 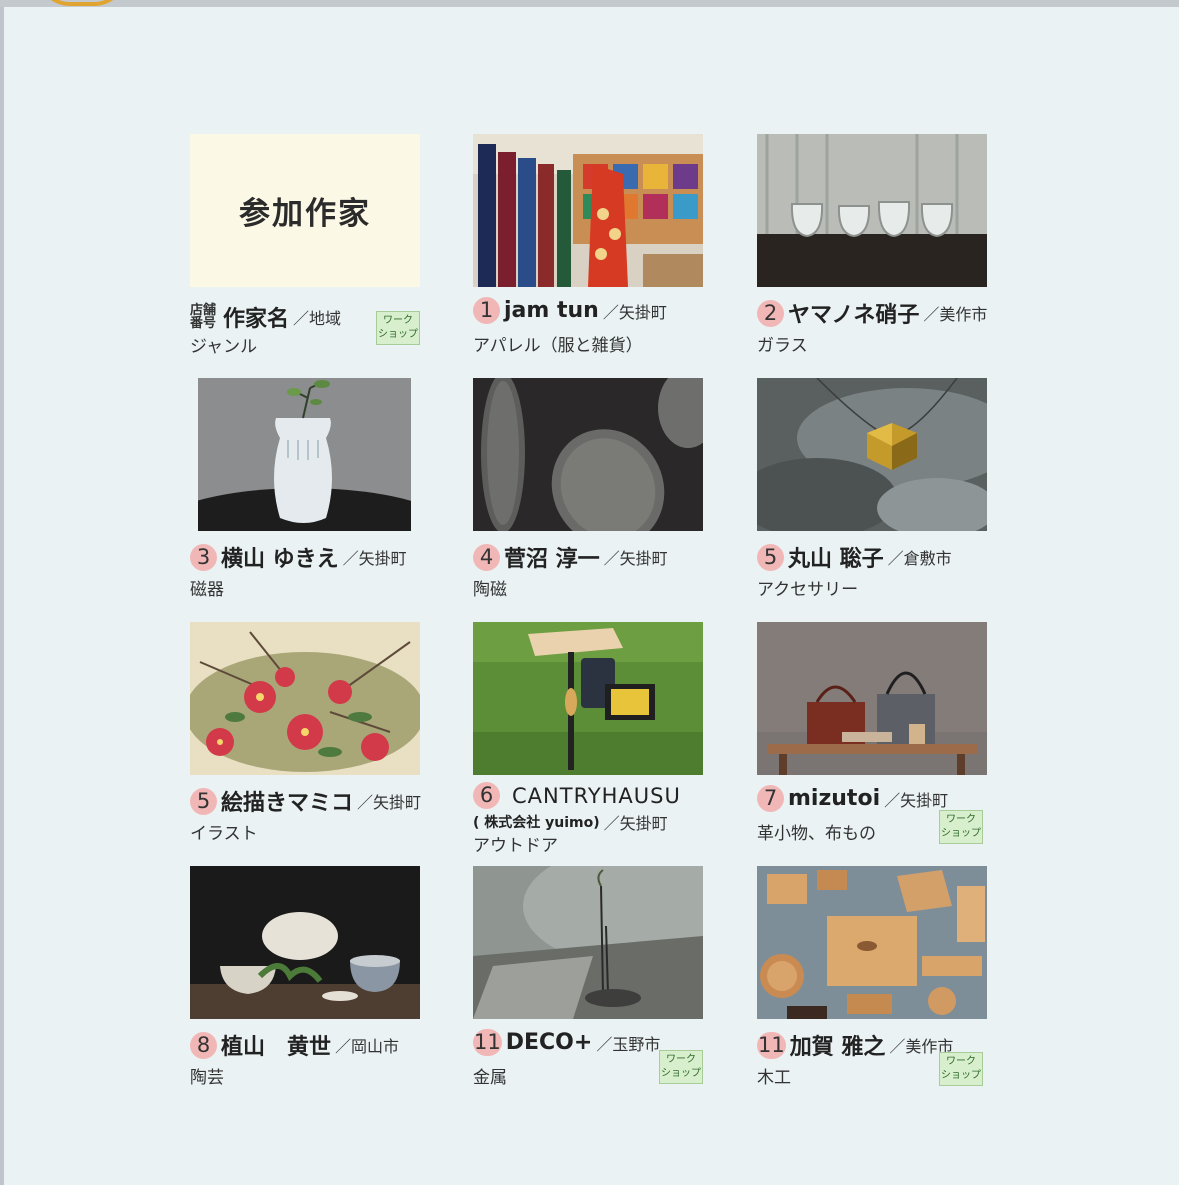 I want to click on glass-cups-icon, so click(x=872, y=210).